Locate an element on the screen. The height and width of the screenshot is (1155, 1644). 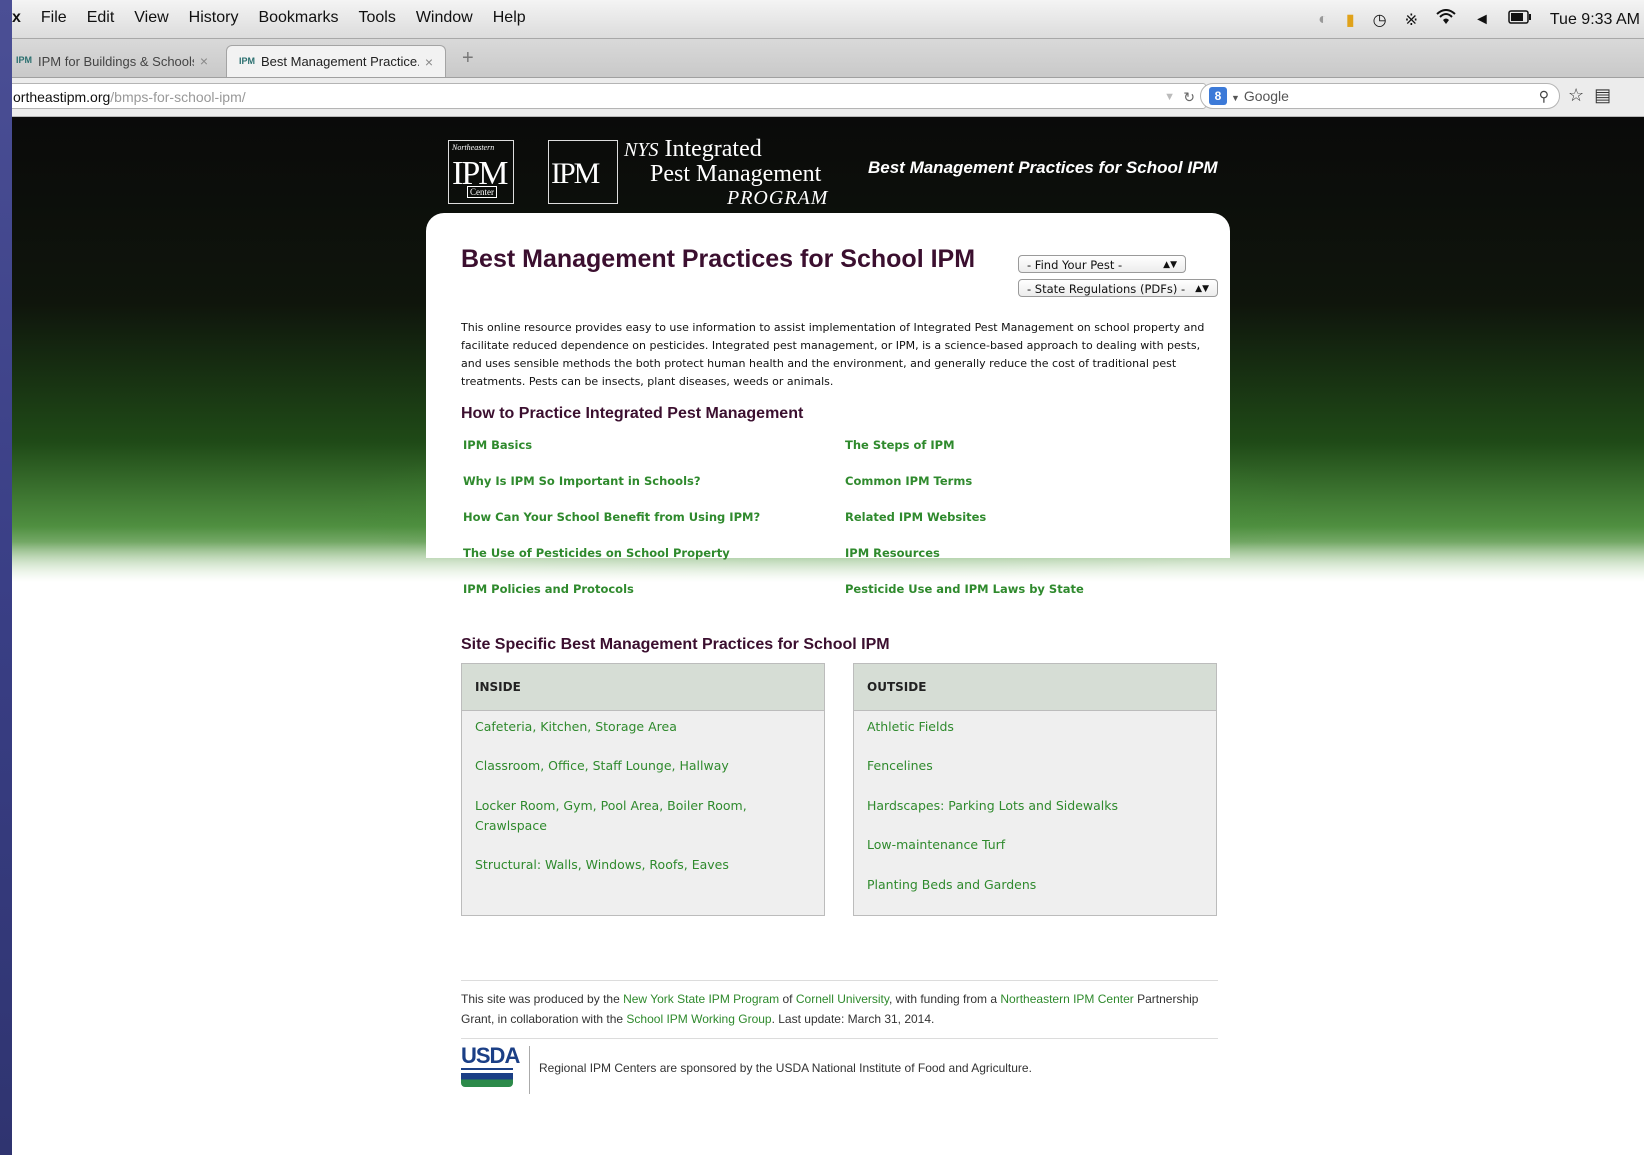
reading-list-icon: ▤ is located at coordinates (1607, 95).